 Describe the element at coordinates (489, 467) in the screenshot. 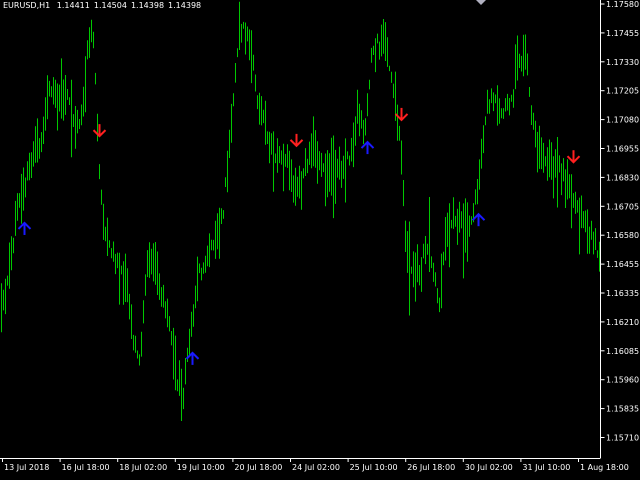

I see `time-tick-label: 30 Jul 02:00` at that location.